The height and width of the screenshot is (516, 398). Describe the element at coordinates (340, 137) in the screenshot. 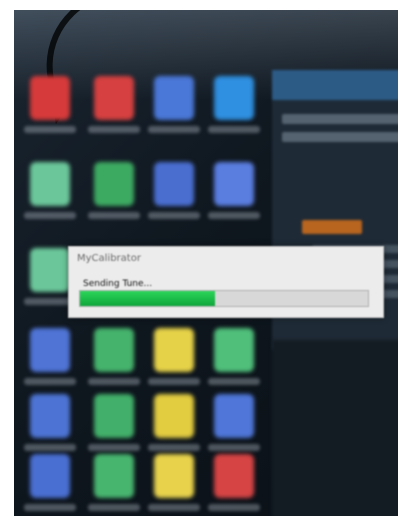

I see `explorer-address-bar` at that location.